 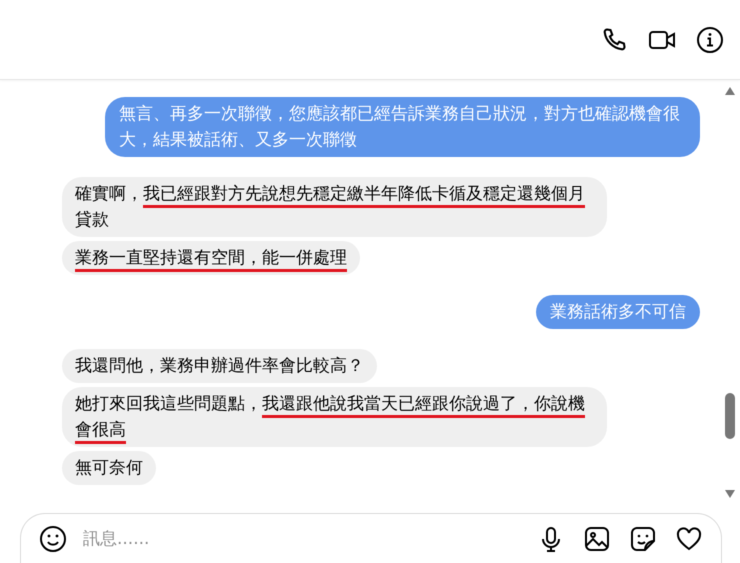 I want to click on message-bubble: 我還問他，業務申辦過件率會比較高？, so click(x=219, y=366).